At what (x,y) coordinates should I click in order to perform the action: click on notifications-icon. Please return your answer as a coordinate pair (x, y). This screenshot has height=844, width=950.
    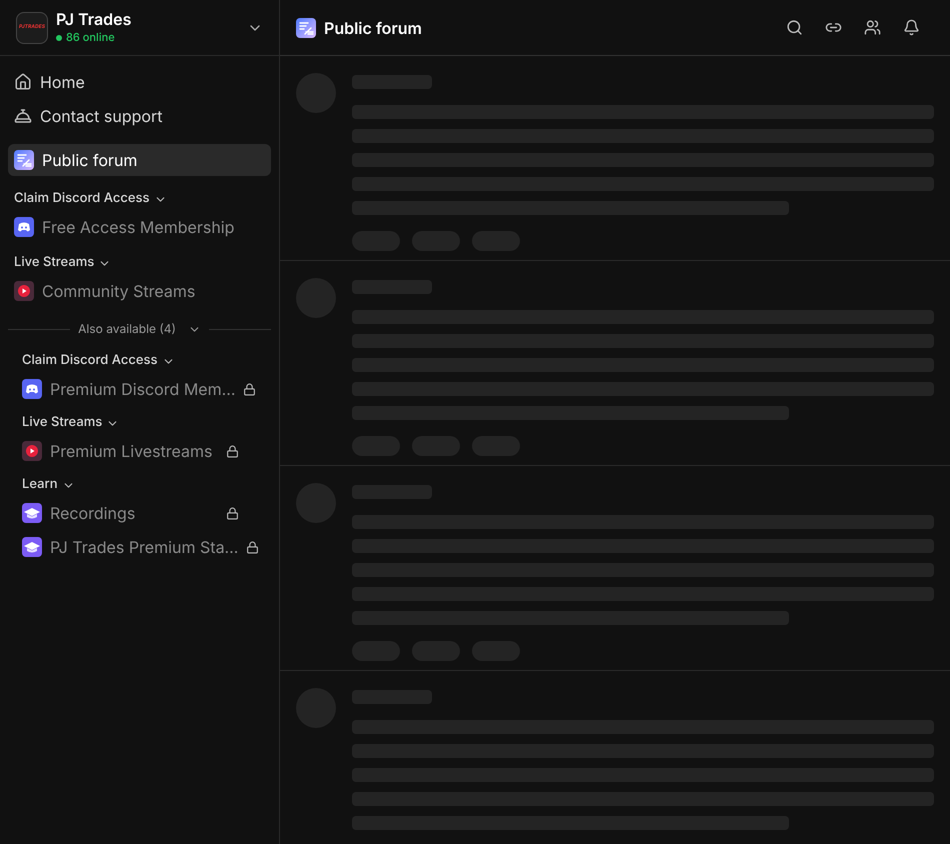
    Looking at the image, I should click on (911, 27).